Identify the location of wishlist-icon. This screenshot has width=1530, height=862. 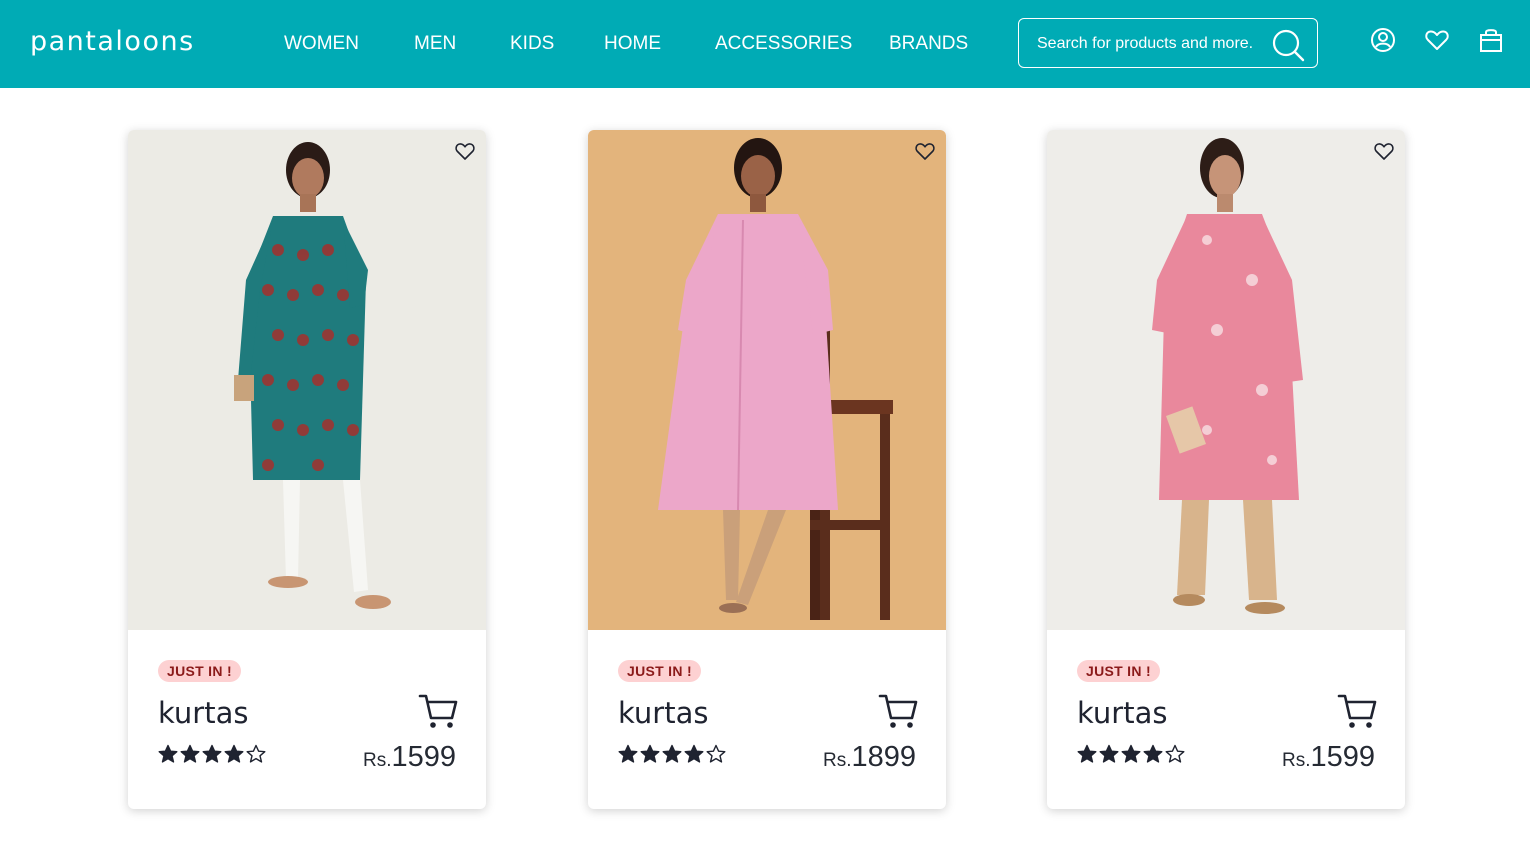
(1437, 40).